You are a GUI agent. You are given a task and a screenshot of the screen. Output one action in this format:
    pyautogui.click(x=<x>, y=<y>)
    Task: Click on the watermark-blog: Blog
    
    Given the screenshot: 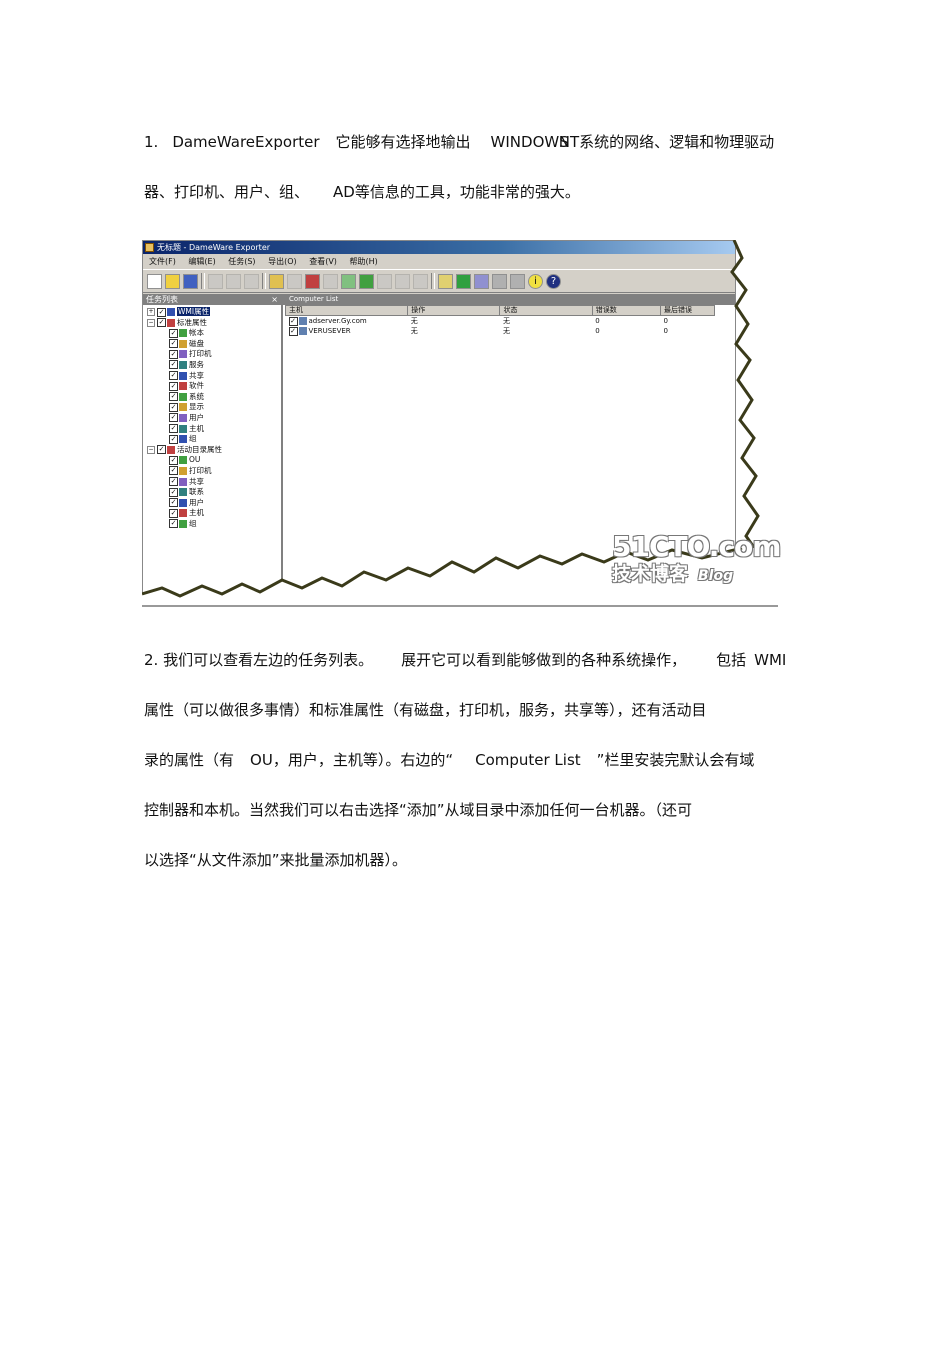 What is the action you would take?
    pyautogui.click(x=716, y=576)
    